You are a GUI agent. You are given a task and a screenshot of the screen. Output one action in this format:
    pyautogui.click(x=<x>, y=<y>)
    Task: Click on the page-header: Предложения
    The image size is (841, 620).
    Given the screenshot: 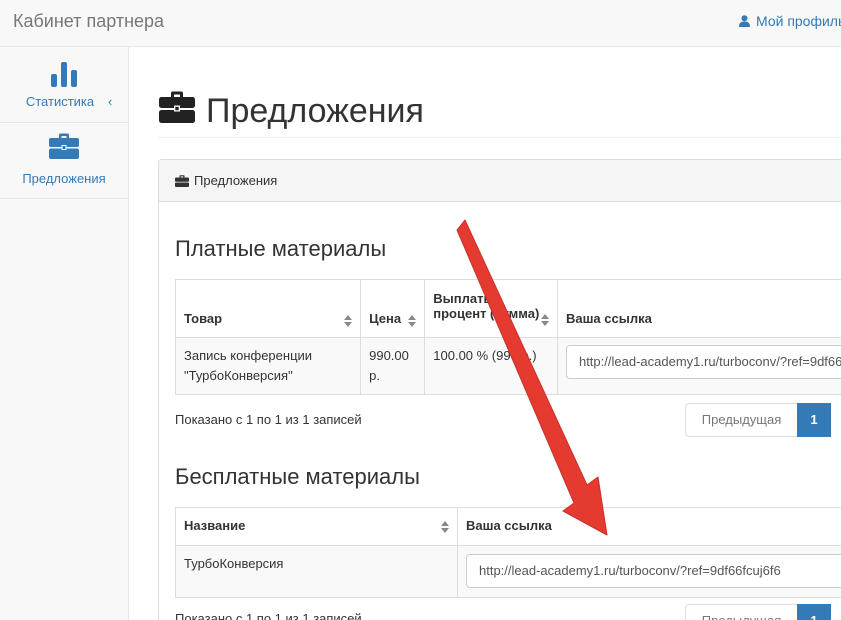 What is the action you would take?
    pyautogui.click(x=499, y=112)
    